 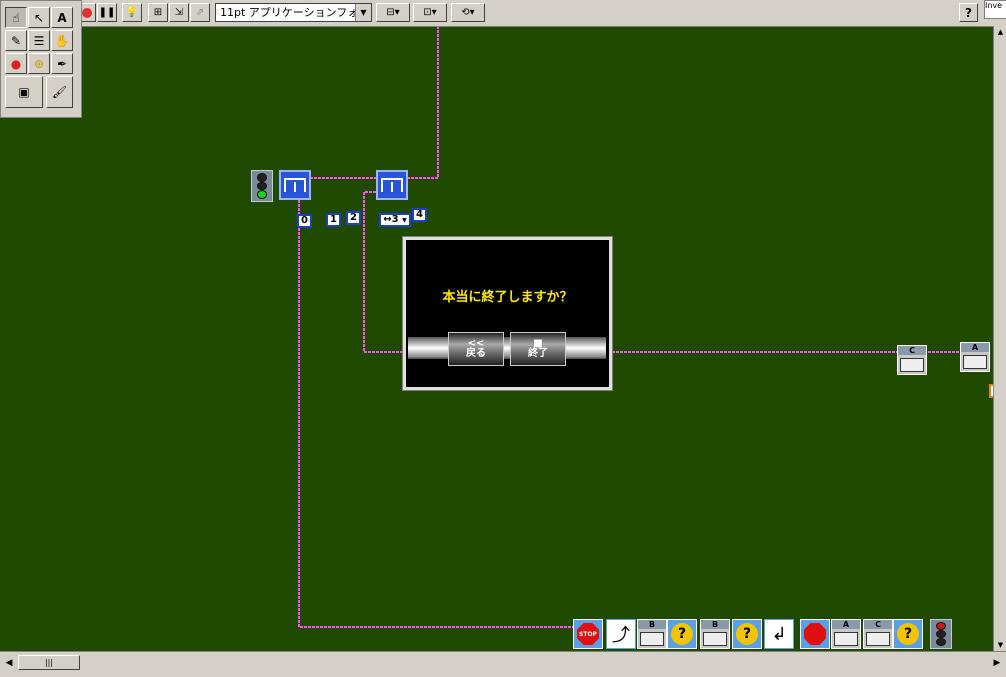 What do you see at coordinates (652, 634) in the screenshot?
I see `subvi-b-1: B` at bounding box center [652, 634].